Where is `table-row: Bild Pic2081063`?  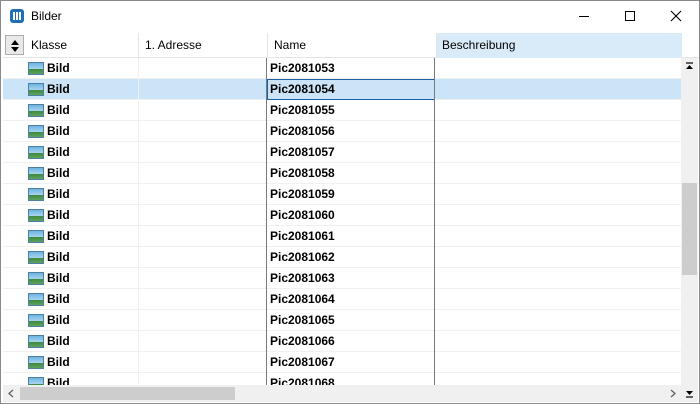
table-row: Bild Pic2081063 is located at coordinates (342, 278).